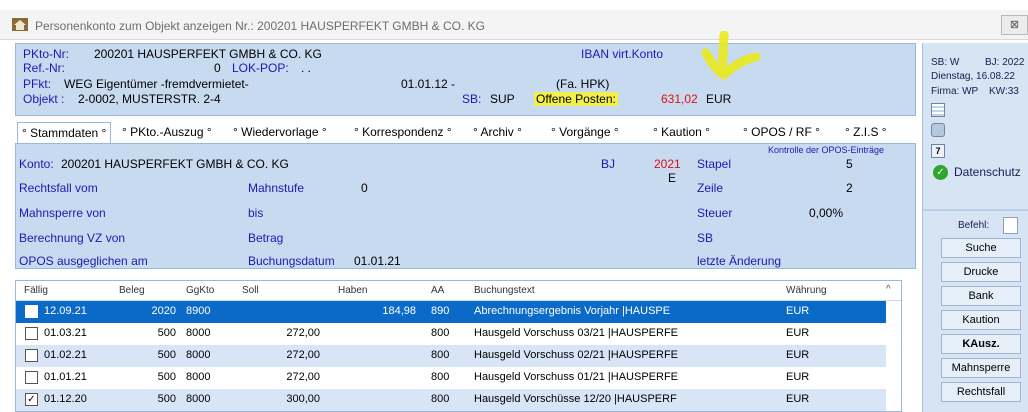  What do you see at coordinates (364, 188) in the screenshot?
I see `mahnstufe-value: 0` at bounding box center [364, 188].